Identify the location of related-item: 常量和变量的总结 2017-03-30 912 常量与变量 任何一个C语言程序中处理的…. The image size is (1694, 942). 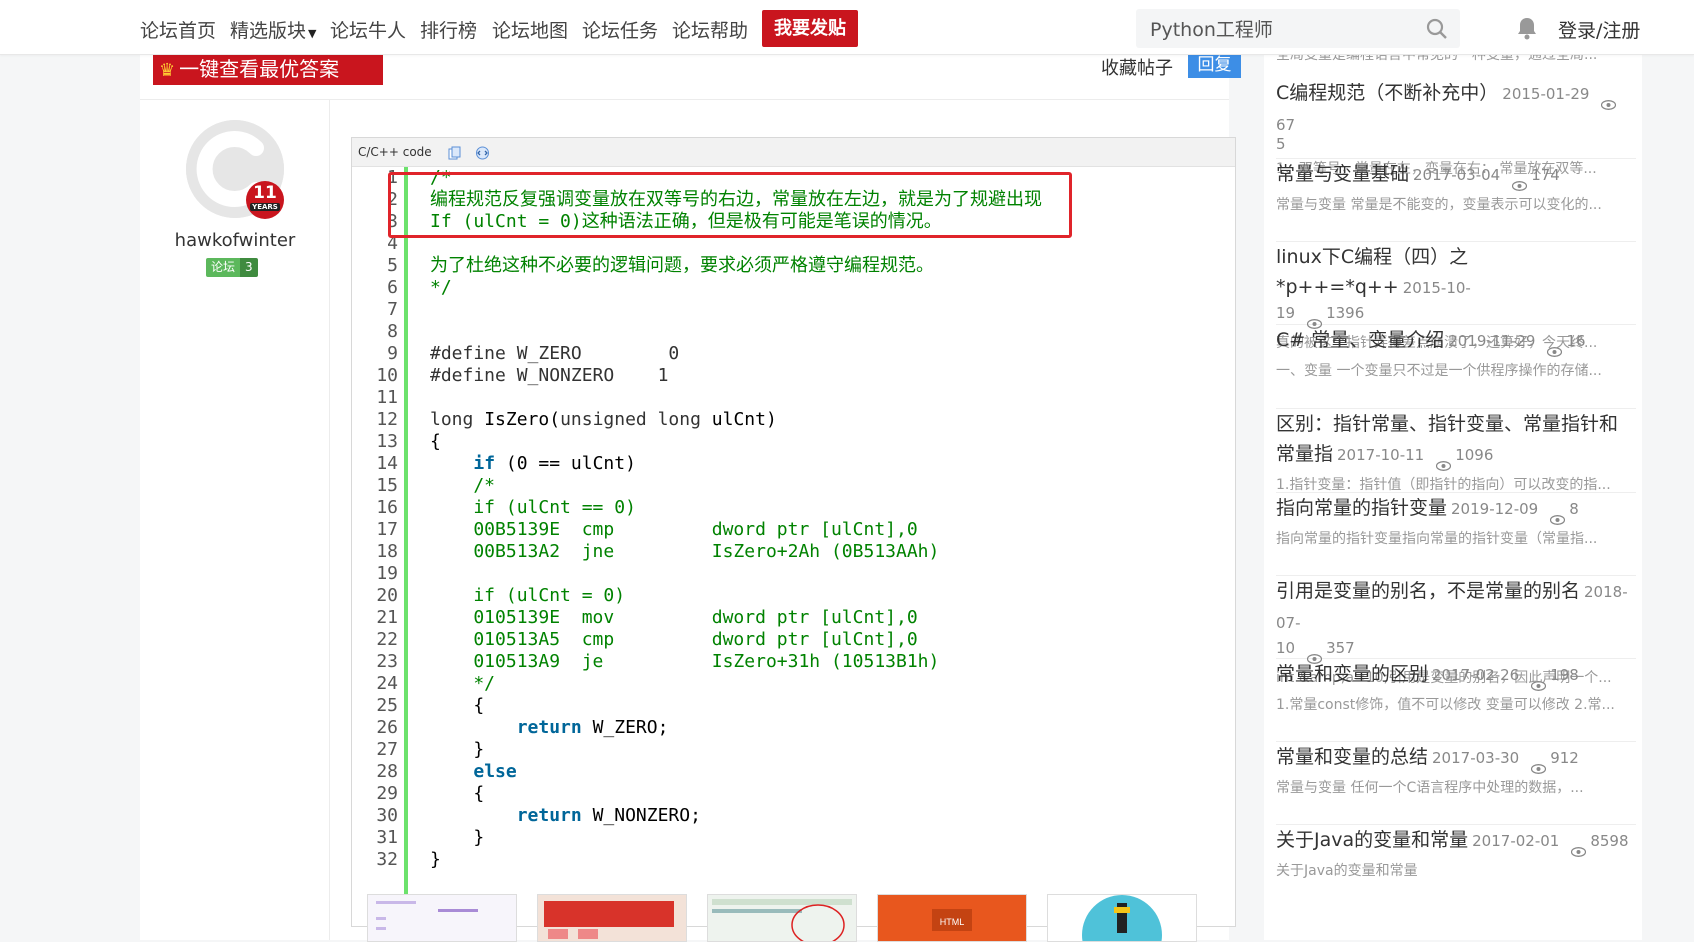
(1456, 783).